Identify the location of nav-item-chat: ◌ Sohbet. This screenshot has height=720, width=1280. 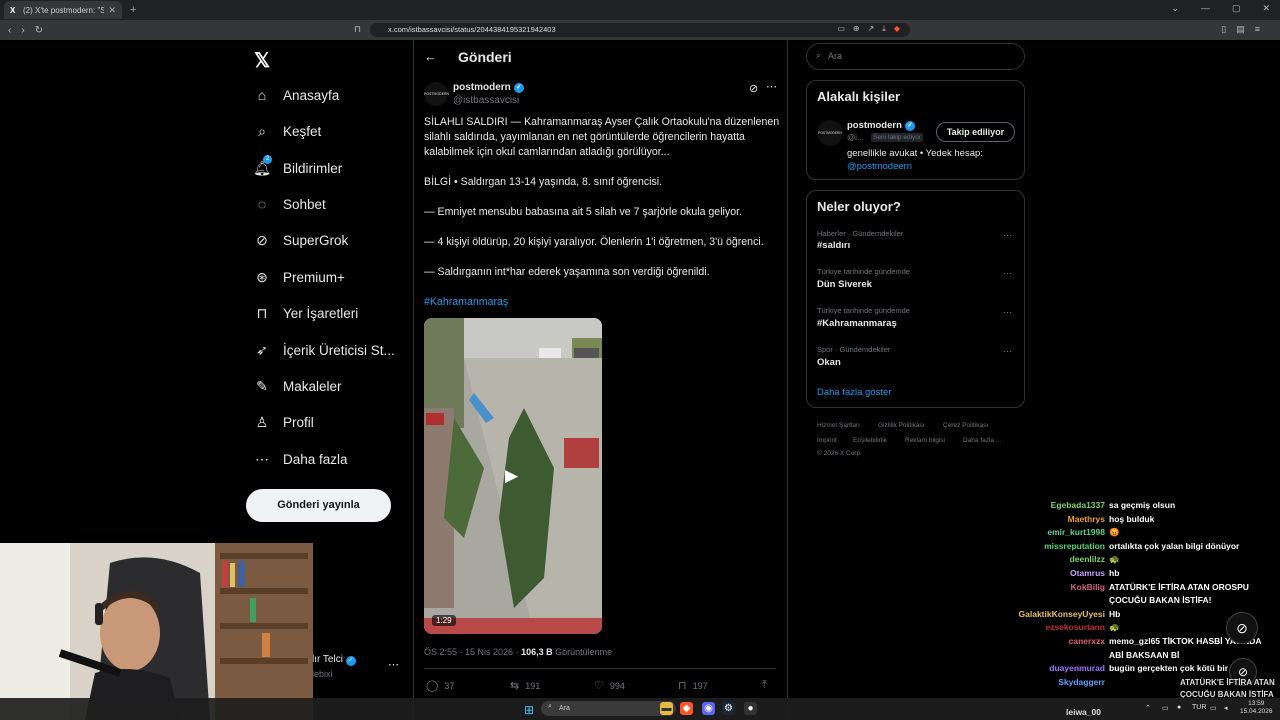
(290, 204).